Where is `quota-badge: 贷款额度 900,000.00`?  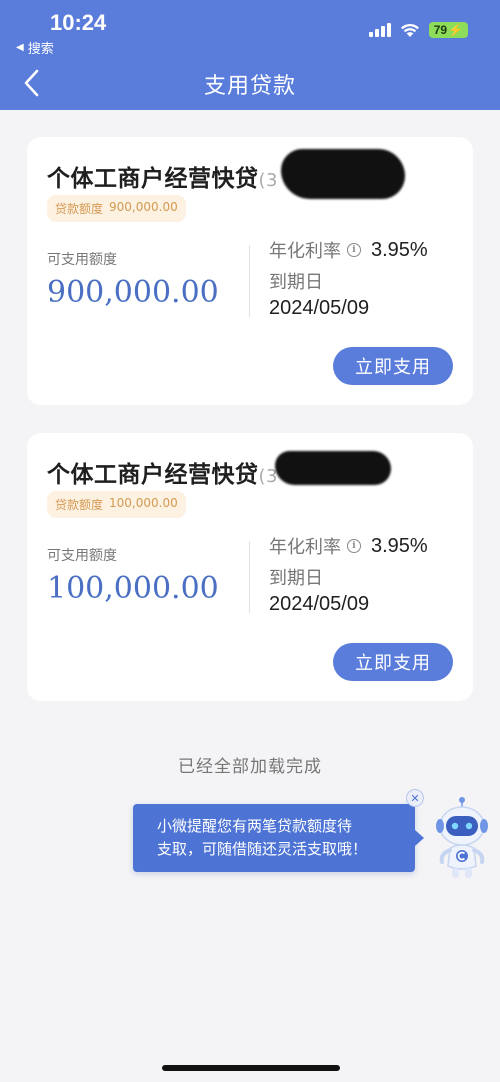 quota-badge: 贷款额度 900,000.00 is located at coordinates (116, 208).